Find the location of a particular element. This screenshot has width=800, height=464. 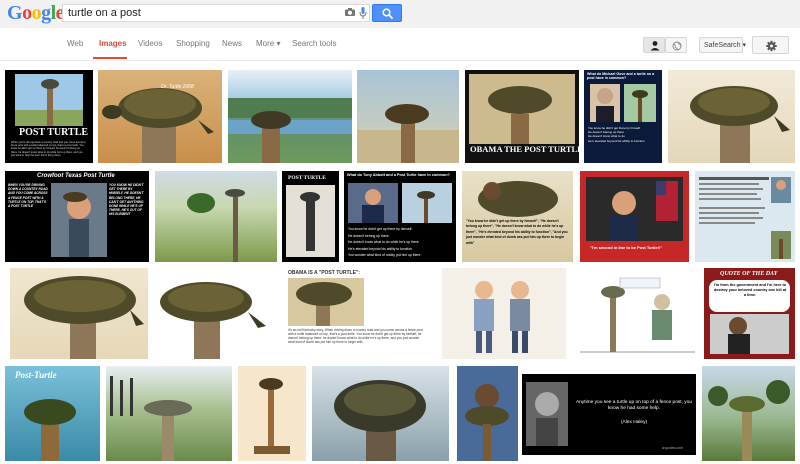

private-results-button is located at coordinates (654, 45).